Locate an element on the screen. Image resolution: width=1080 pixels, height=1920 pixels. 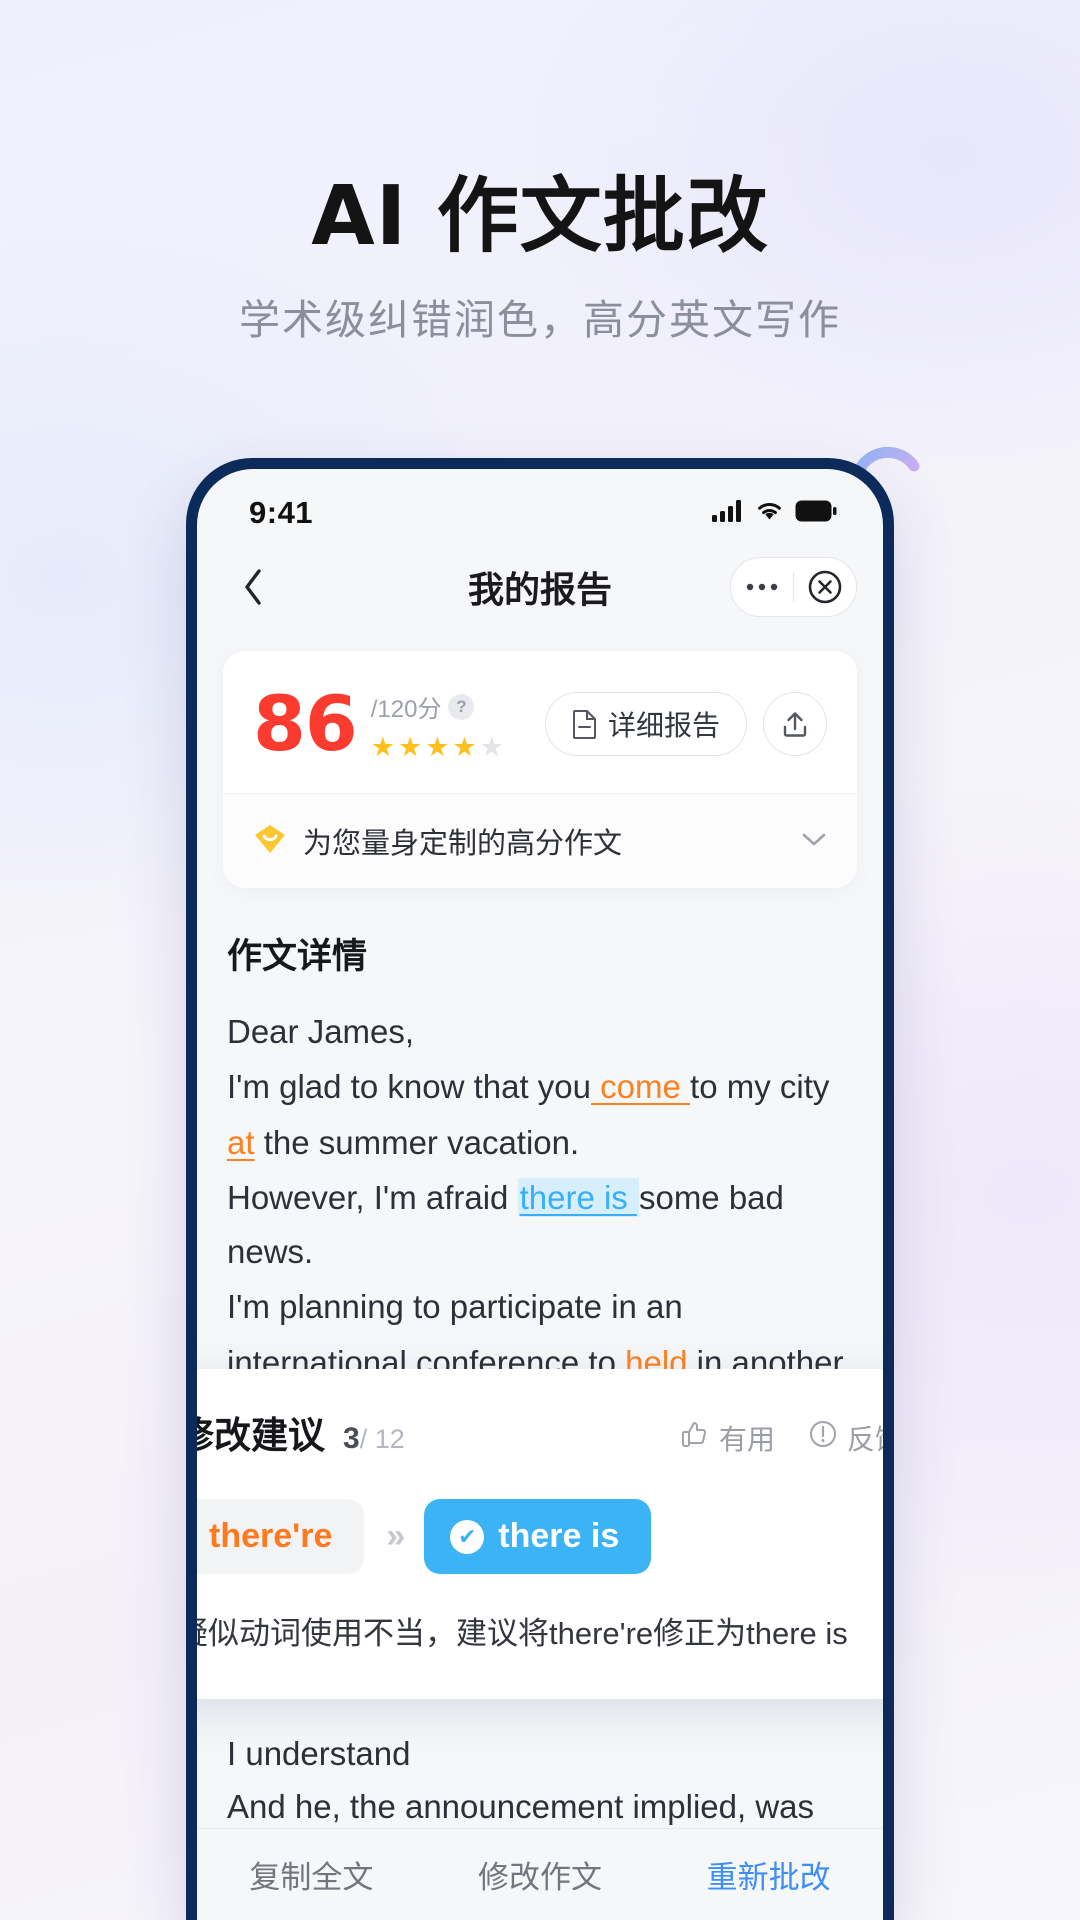
thumbs-up-icon is located at coordinates (695, 1437).